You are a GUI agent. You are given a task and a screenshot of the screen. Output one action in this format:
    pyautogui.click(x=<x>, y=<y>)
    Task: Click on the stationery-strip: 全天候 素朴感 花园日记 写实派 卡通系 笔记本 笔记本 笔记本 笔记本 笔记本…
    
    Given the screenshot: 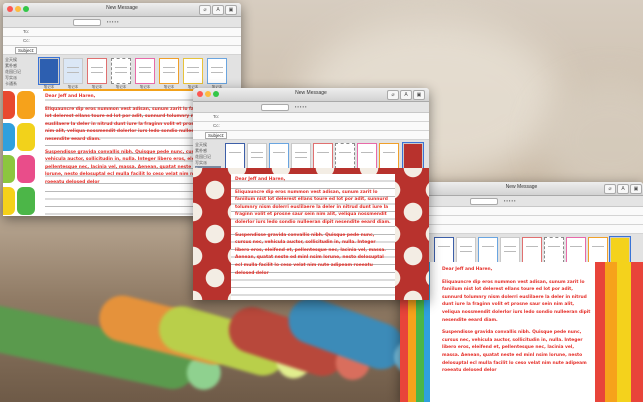 What is the action you would take?
    pyautogui.click(x=122, y=73)
    